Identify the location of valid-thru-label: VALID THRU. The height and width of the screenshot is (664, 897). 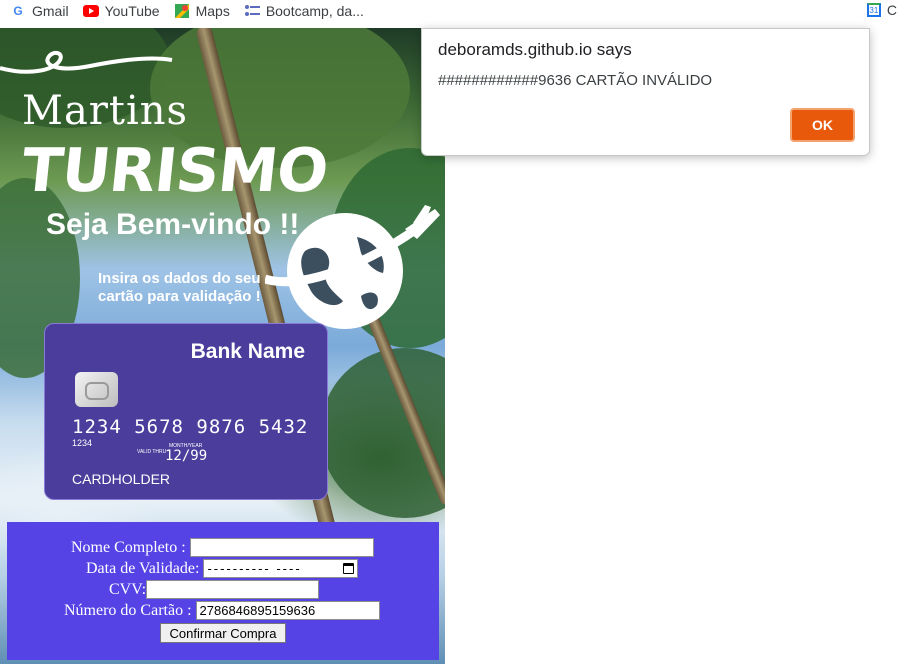
(152, 452).